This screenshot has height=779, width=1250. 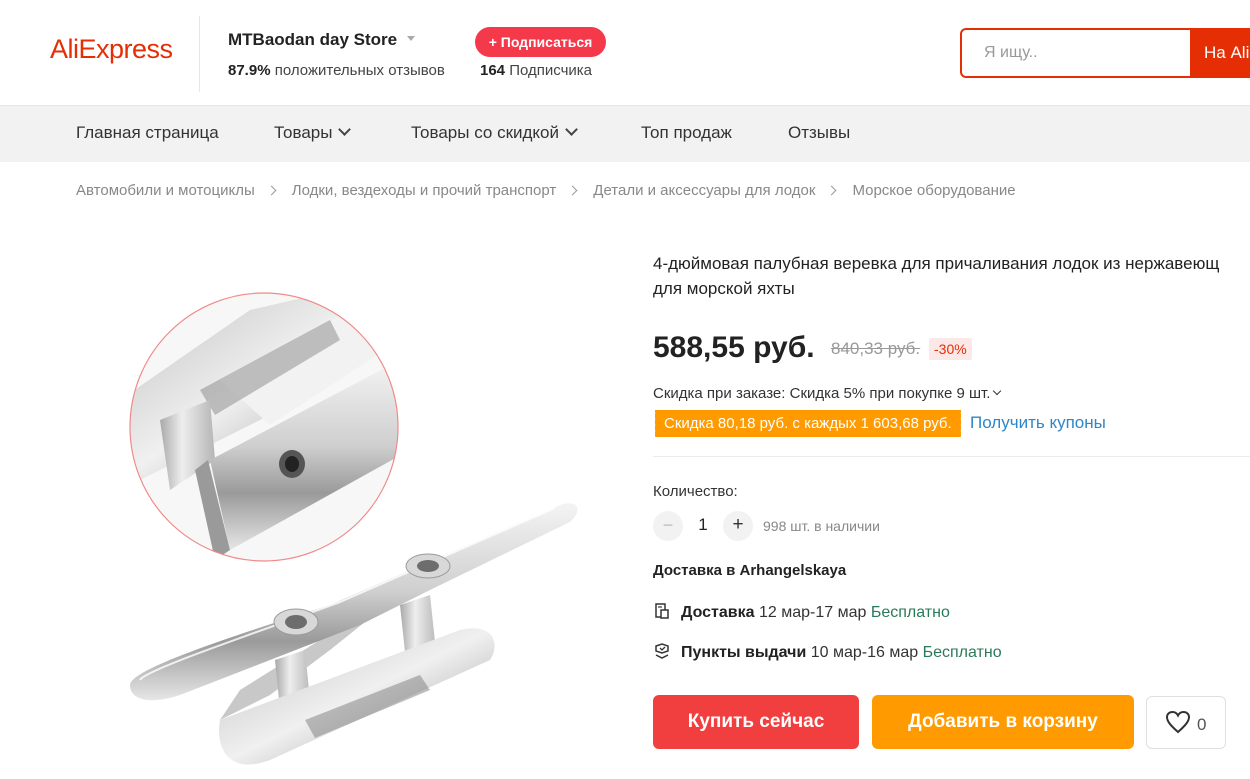 What do you see at coordinates (744, 652) in the screenshot?
I see `shipping-label: Пункты выдачи` at bounding box center [744, 652].